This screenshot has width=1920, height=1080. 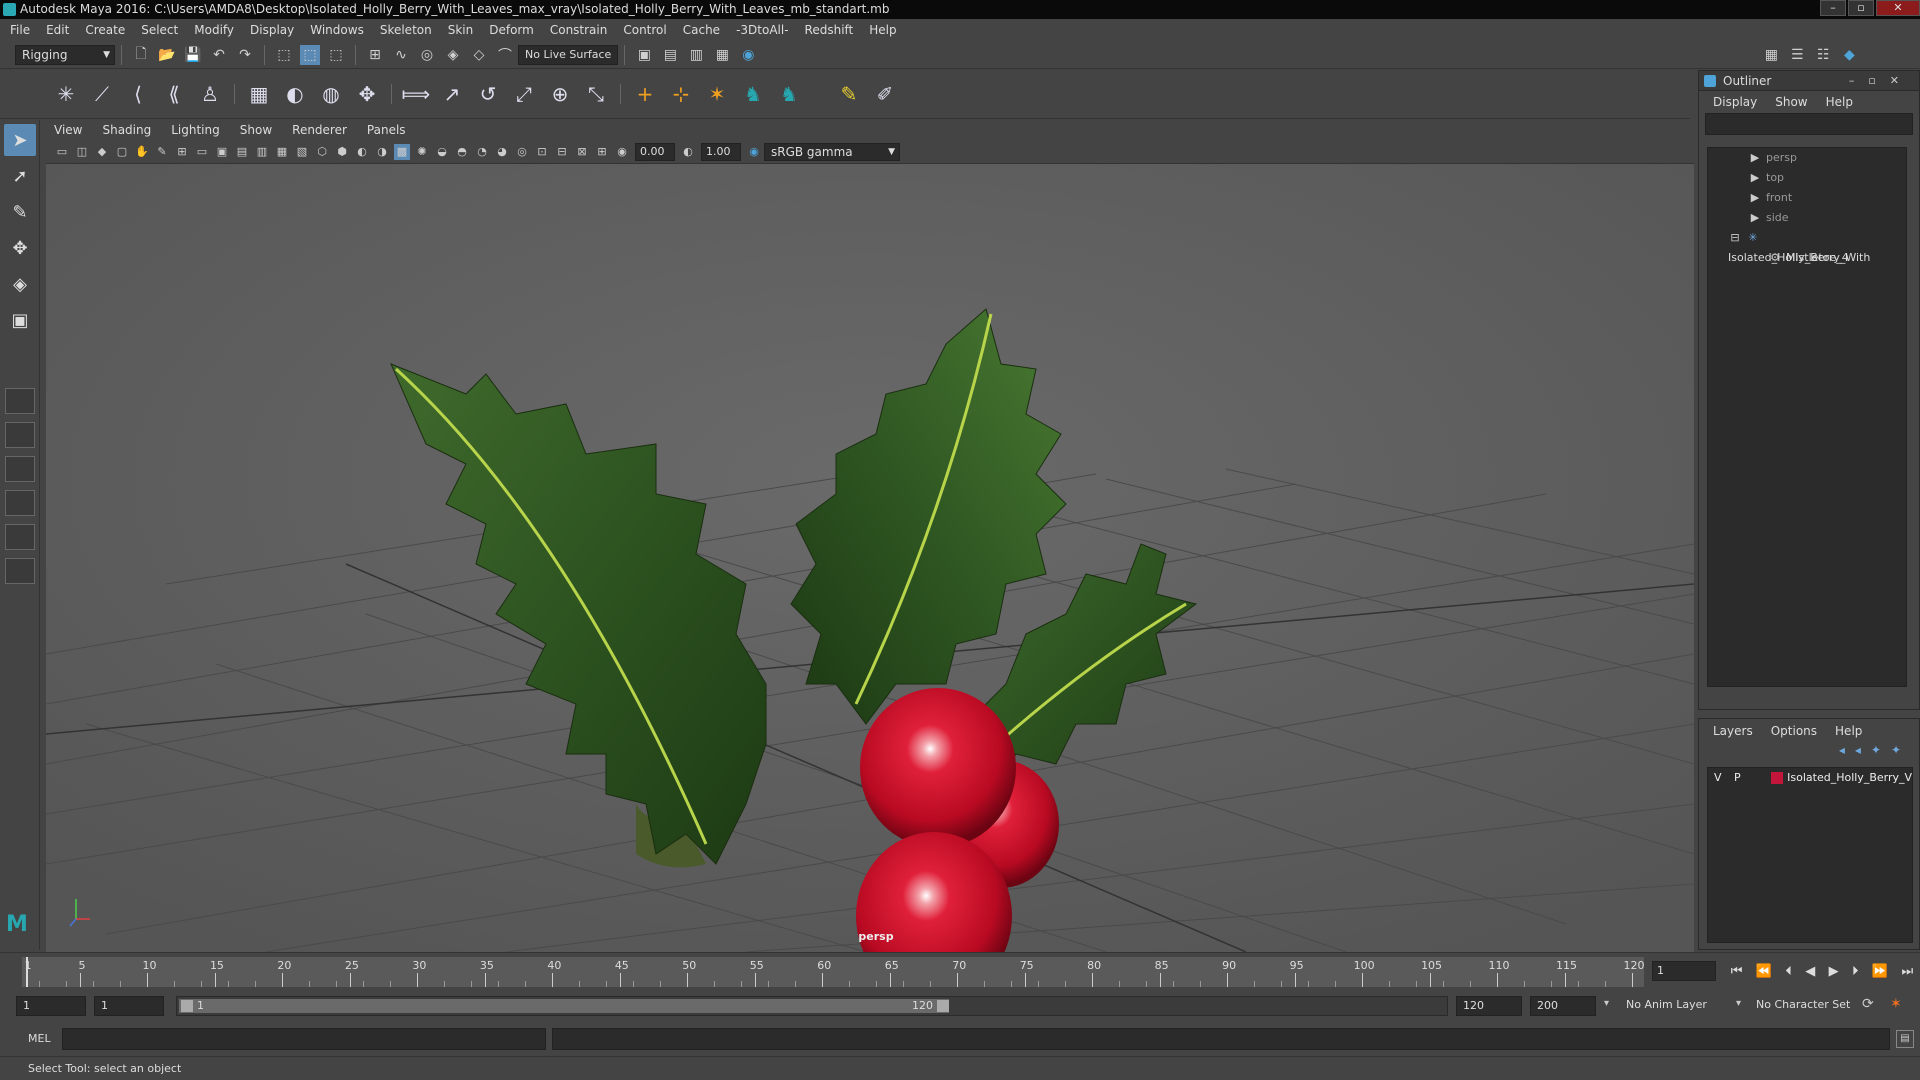 What do you see at coordinates (337, 30) in the screenshot?
I see `menu-windows: Windows` at bounding box center [337, 30].